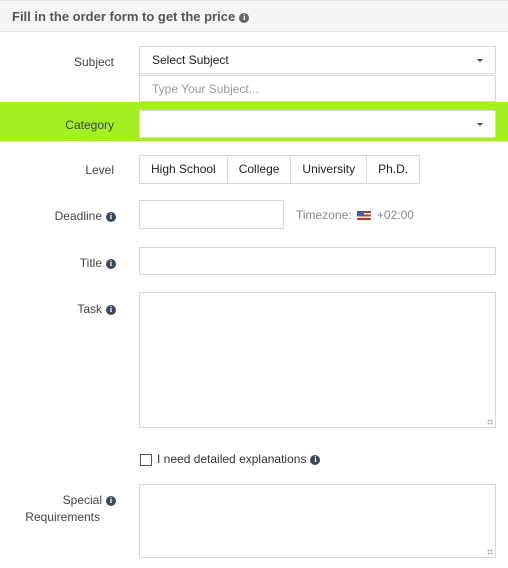 Image resolution: width=508 pixels, height=568 pixels. I want to click on timezone-value: +02:00, so click(395, 215).